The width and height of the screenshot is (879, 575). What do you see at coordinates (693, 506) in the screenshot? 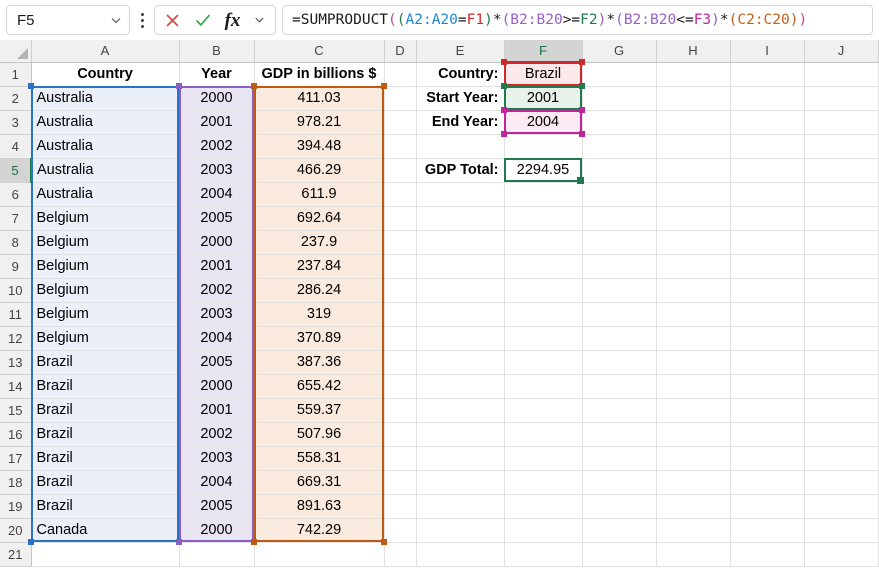
I see `cell-H19` at bounding box center [693, 506].